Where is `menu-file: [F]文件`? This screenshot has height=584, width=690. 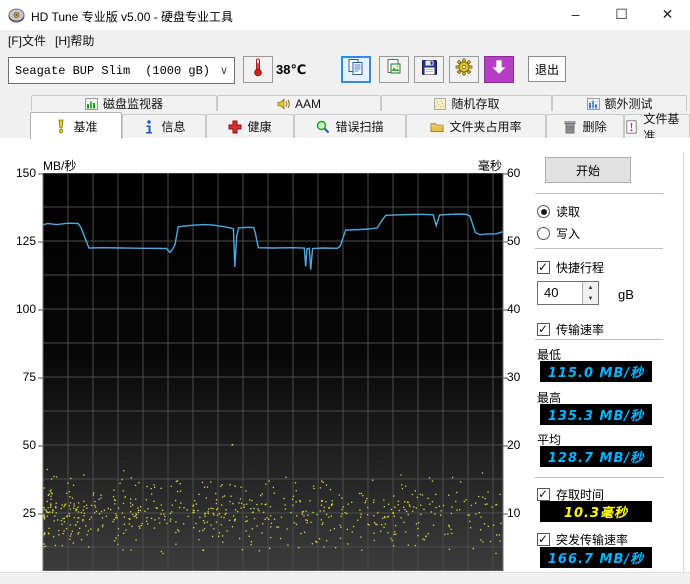
menu-file: [F]文件 is located at coordinates (27, 40).